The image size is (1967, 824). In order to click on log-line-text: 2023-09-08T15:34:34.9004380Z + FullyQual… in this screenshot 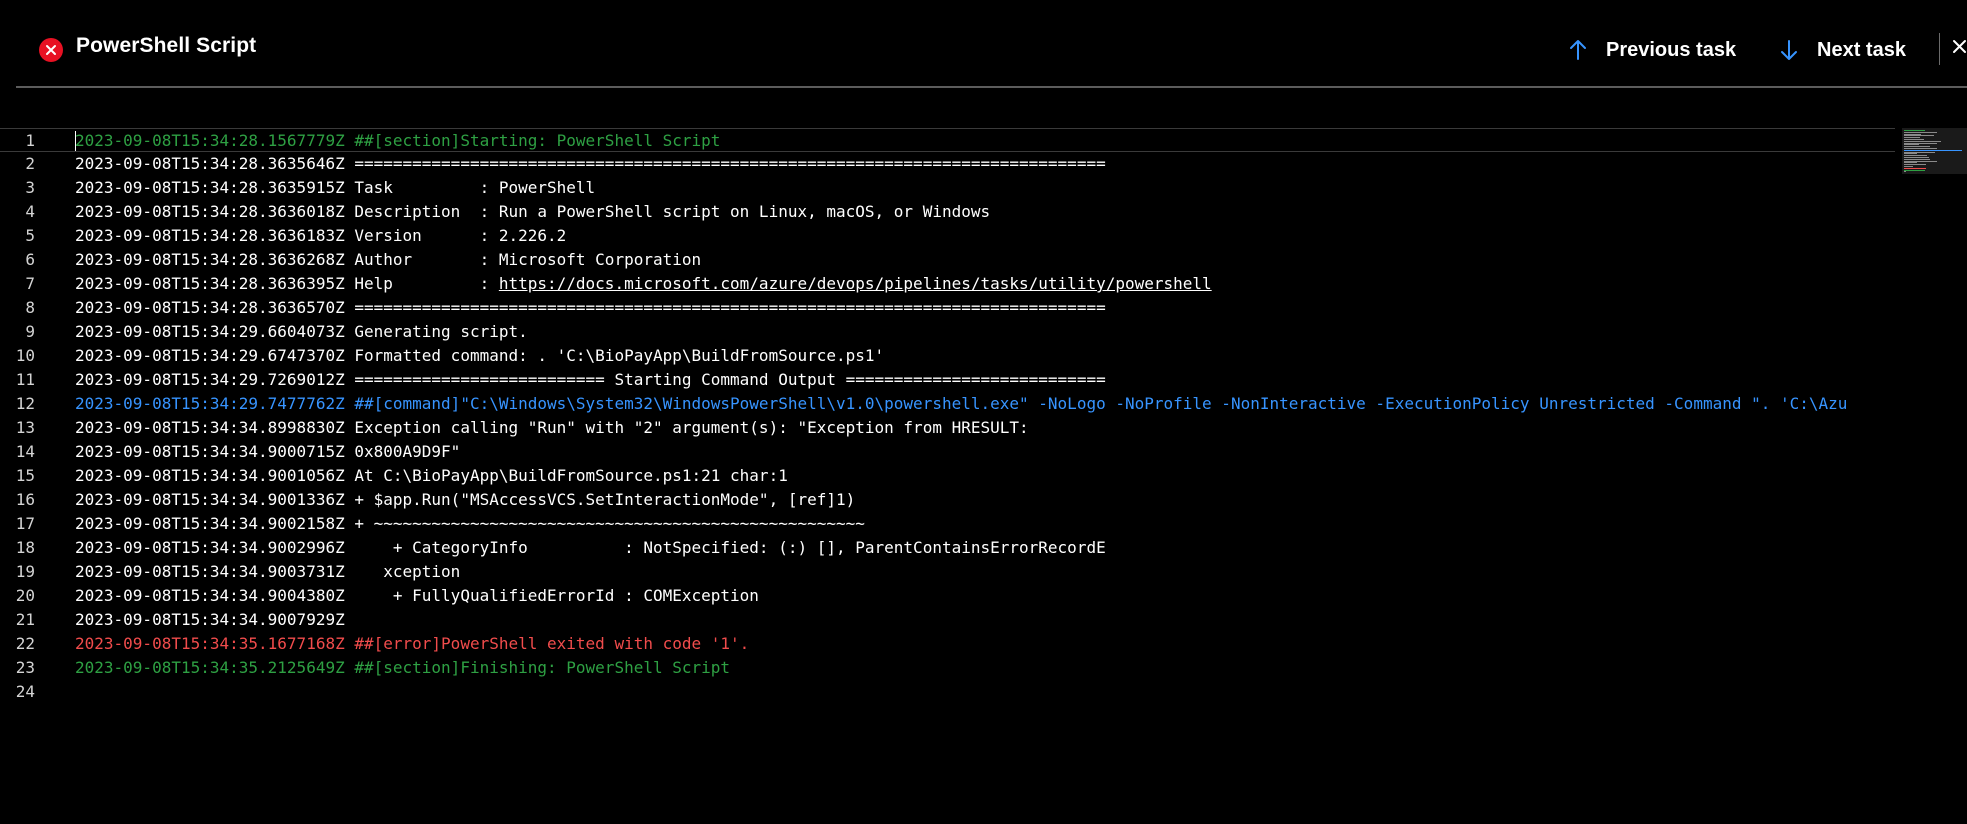, I will do `click(417, 595)`.